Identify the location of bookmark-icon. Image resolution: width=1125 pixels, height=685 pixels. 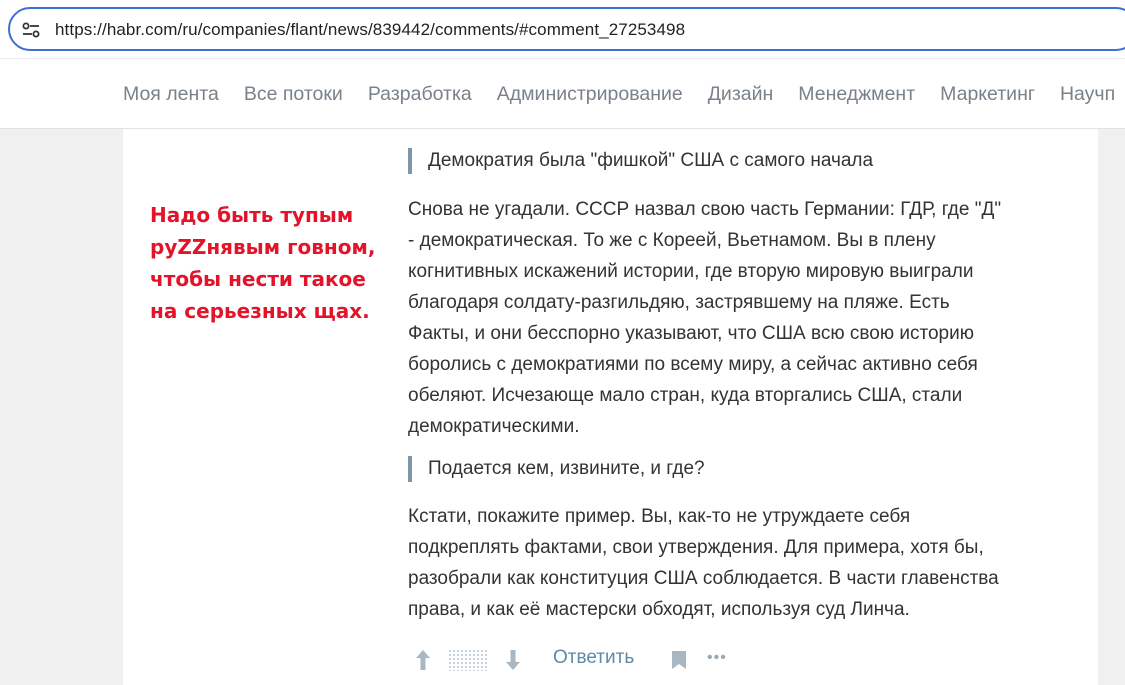
(679, 660).